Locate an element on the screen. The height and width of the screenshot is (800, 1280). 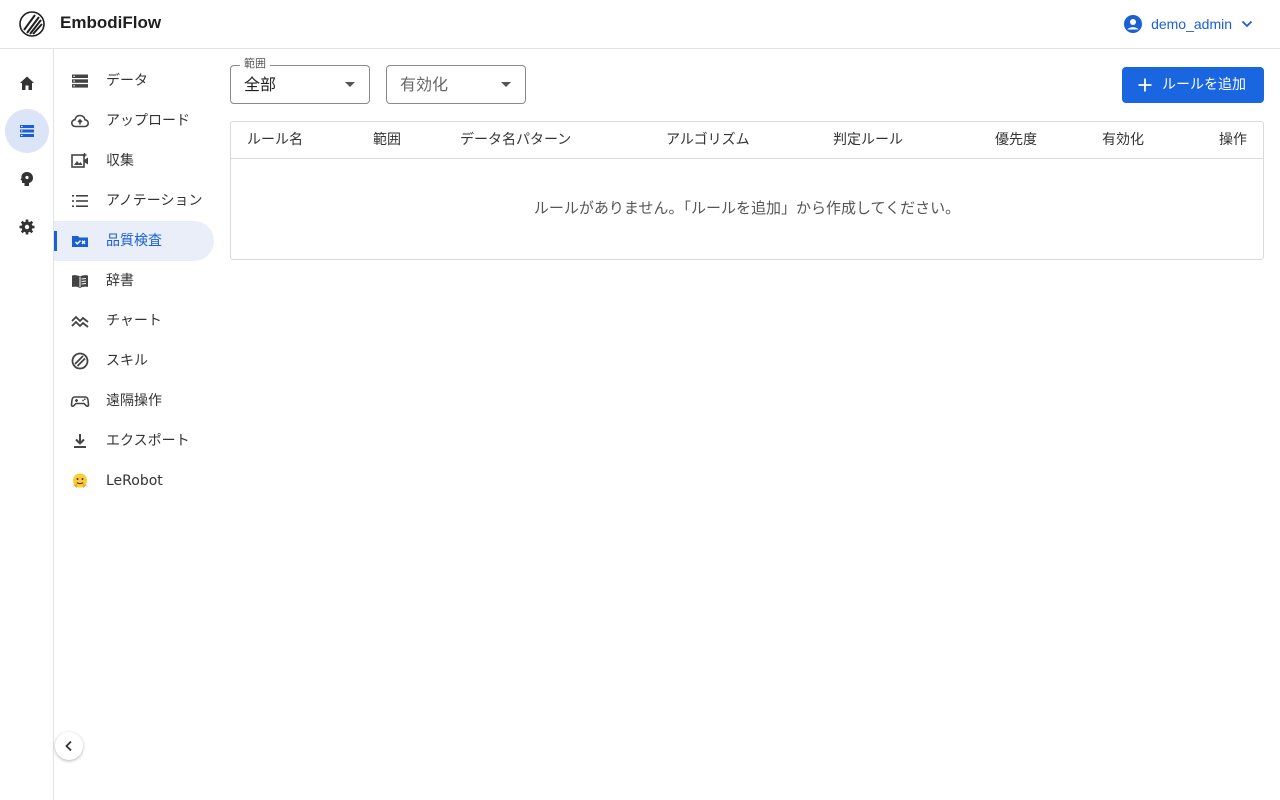
column-header-rule-name: ルール名 is located at coordinates (275, 140).